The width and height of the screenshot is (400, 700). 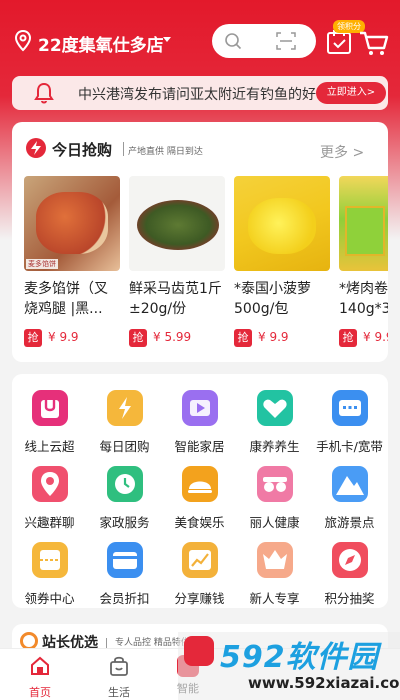 I want to click on category-item: 智能家居, so click(x=199, y=425).